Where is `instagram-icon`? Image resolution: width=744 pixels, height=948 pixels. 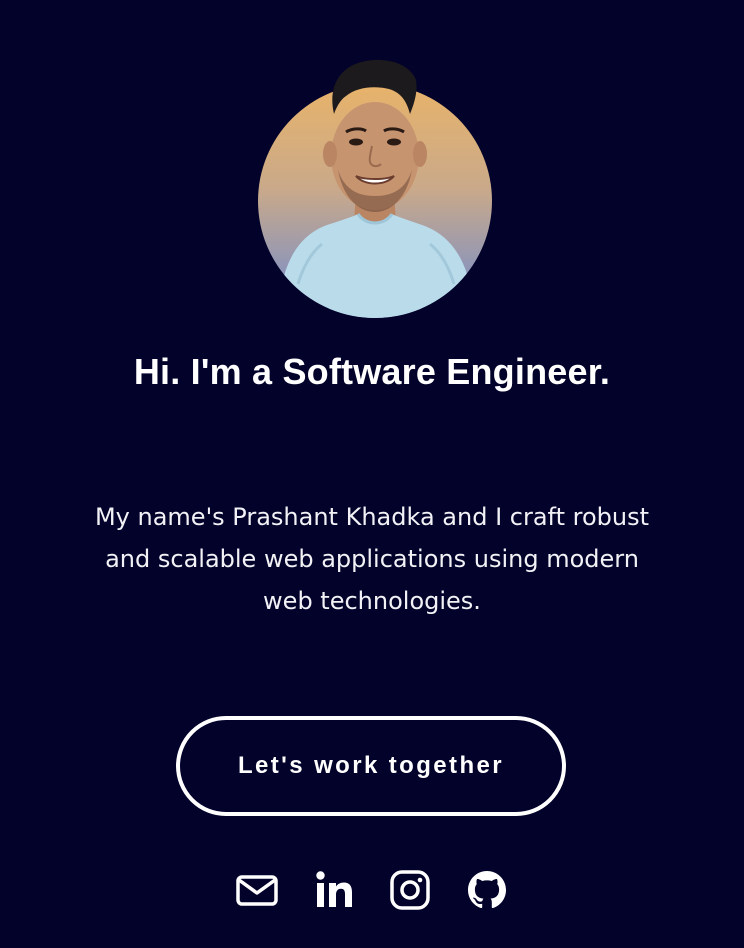
instagram-icon is located at coordinates (410, 890).